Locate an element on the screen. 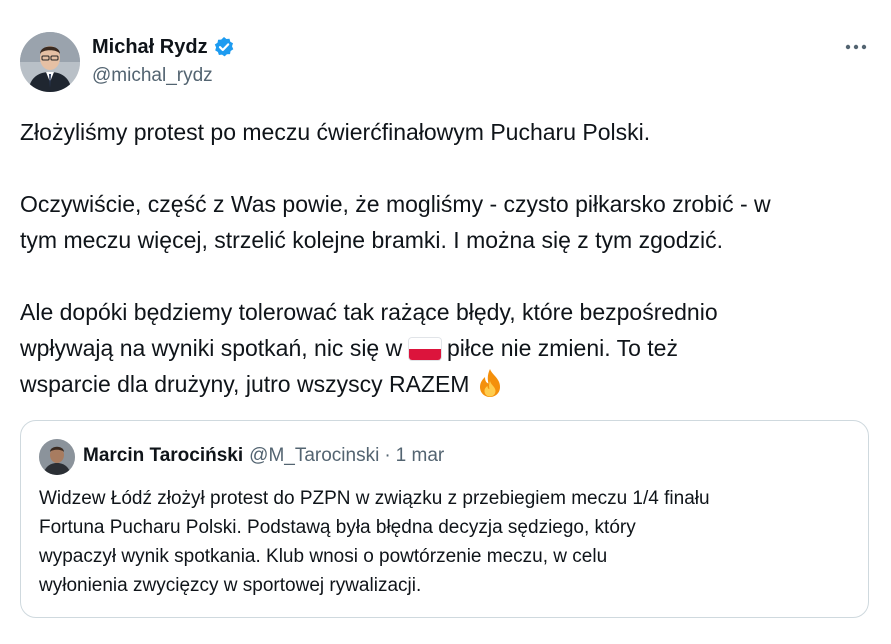  quoted-date: 1 mar is located at coordinates (420, 456).